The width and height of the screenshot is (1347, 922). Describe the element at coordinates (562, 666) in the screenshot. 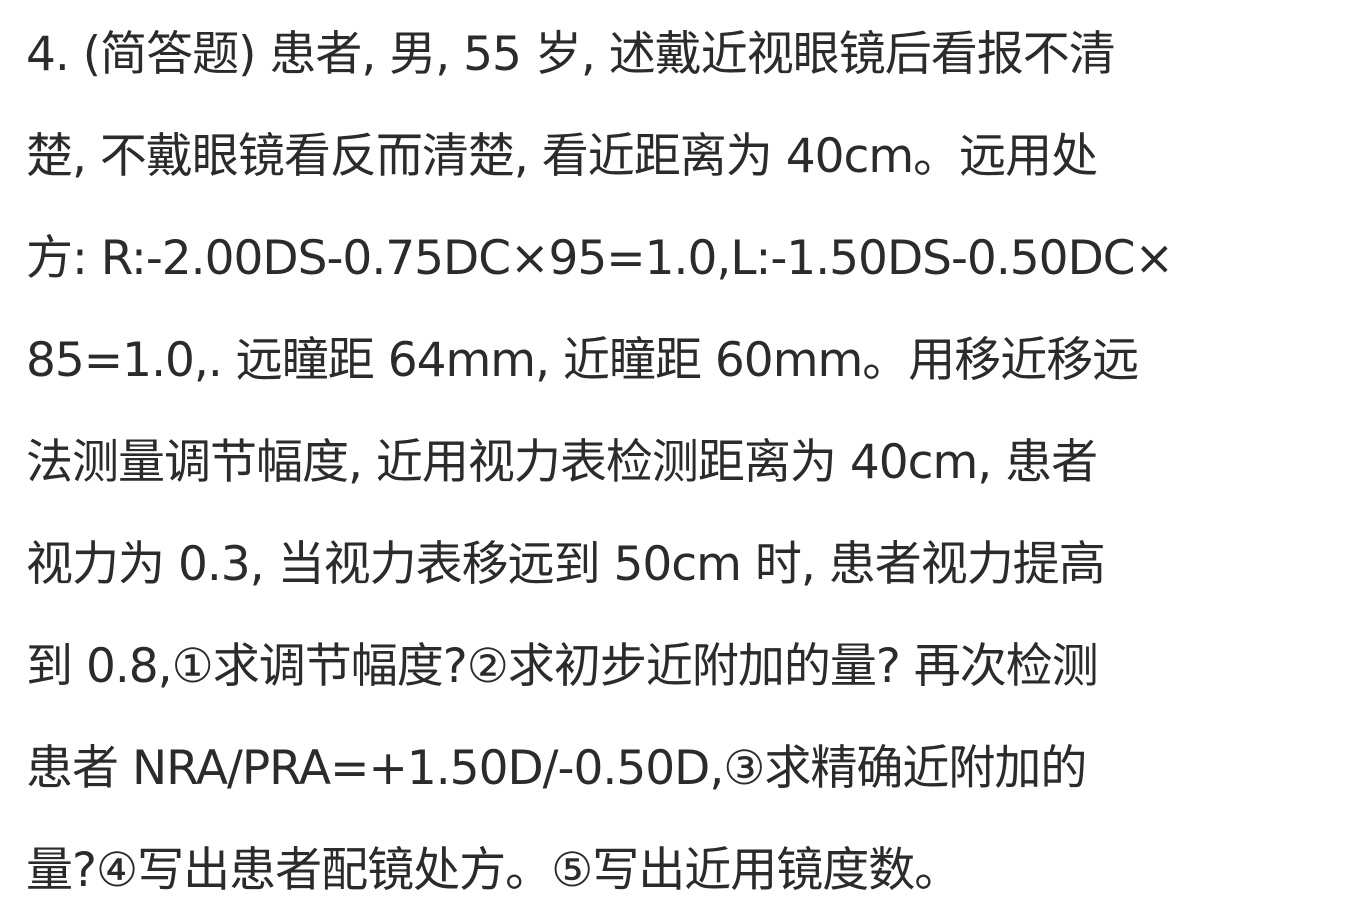

I see `question-line-7: 到 0.8,①求调节幅度?②求初步近附加的量? 再次检测` at that location.